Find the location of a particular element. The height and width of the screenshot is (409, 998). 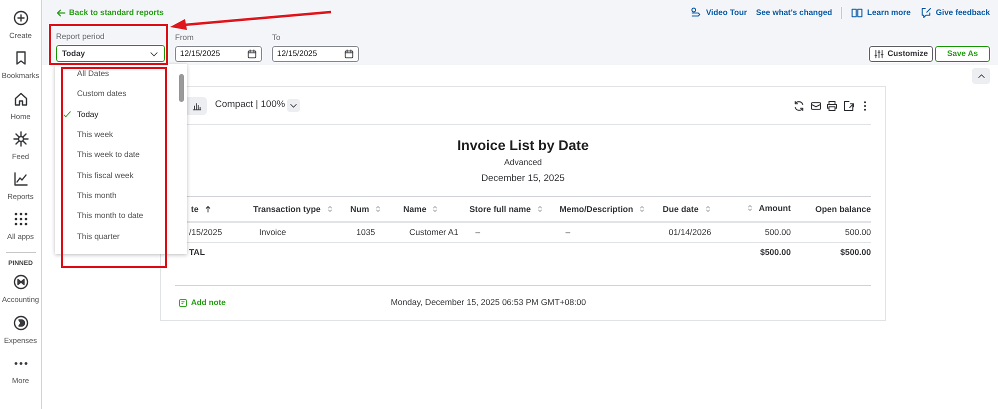

check-icon is located at coordinates (67, 115).